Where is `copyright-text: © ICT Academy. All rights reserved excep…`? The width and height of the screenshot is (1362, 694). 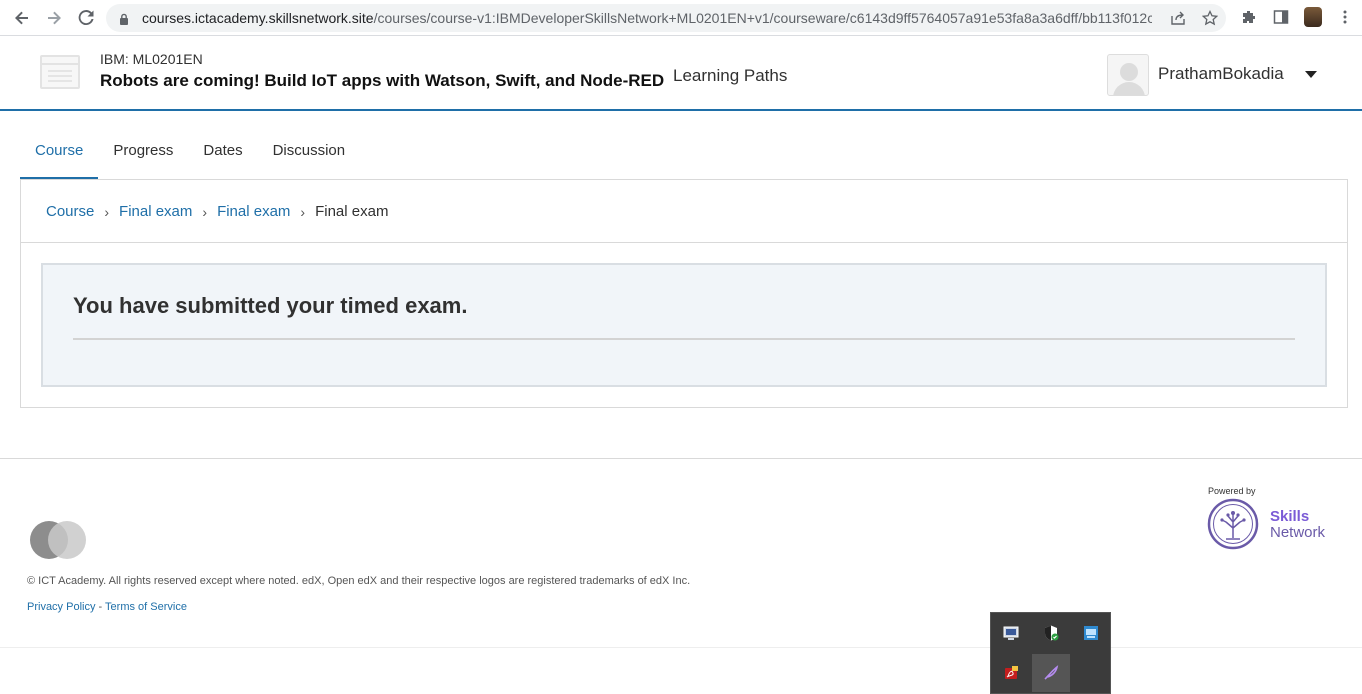
copyright-text: © ICT Academy. All rights reserved excep… is located at coordinates (359, 581).